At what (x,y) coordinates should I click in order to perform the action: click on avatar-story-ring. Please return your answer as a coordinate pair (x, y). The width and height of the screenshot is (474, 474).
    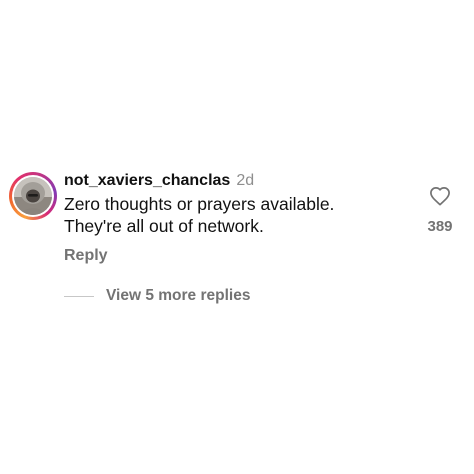
    Looking at the image, I should click on (33, 196).